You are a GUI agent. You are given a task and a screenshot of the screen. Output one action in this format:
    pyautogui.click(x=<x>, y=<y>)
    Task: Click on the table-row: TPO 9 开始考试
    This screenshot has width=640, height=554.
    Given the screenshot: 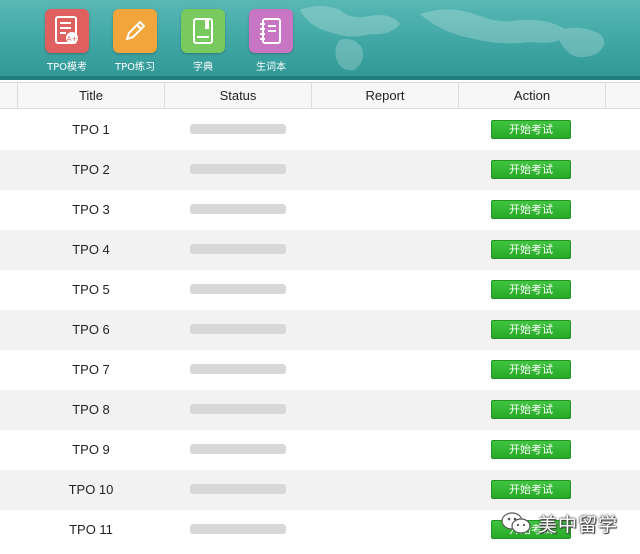 What is the action you would take?
    pyautogui.click(x=320, y=450)
    